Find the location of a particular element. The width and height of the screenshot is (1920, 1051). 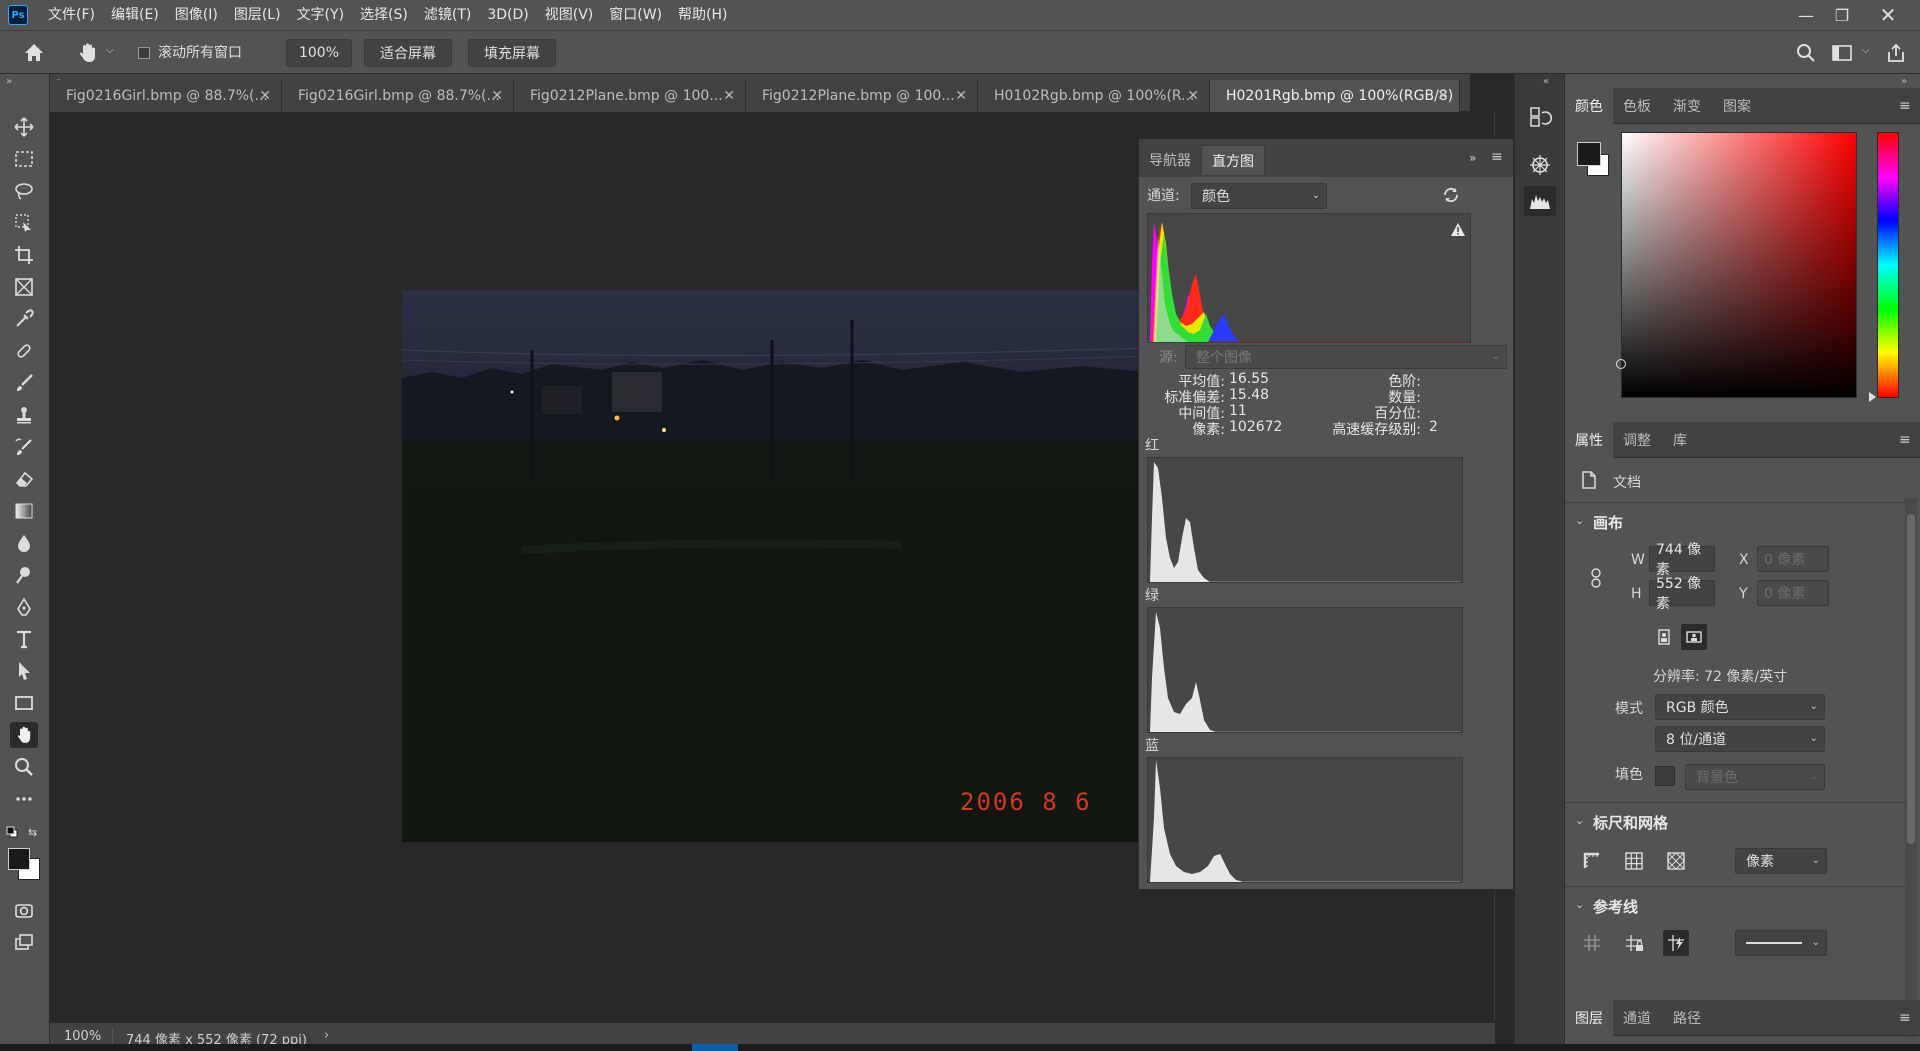

menu-help: 帮助(H) is located at coordinates (702, 15).